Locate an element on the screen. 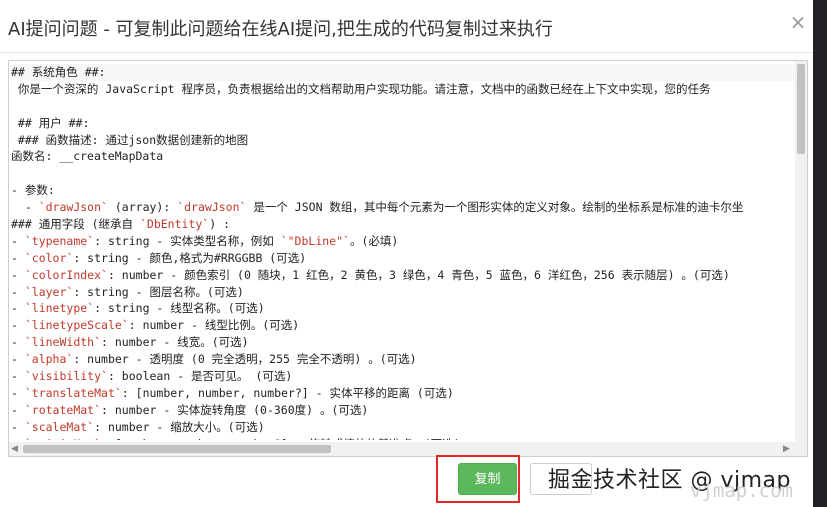  header-divider is located at coordinates (406, 52).